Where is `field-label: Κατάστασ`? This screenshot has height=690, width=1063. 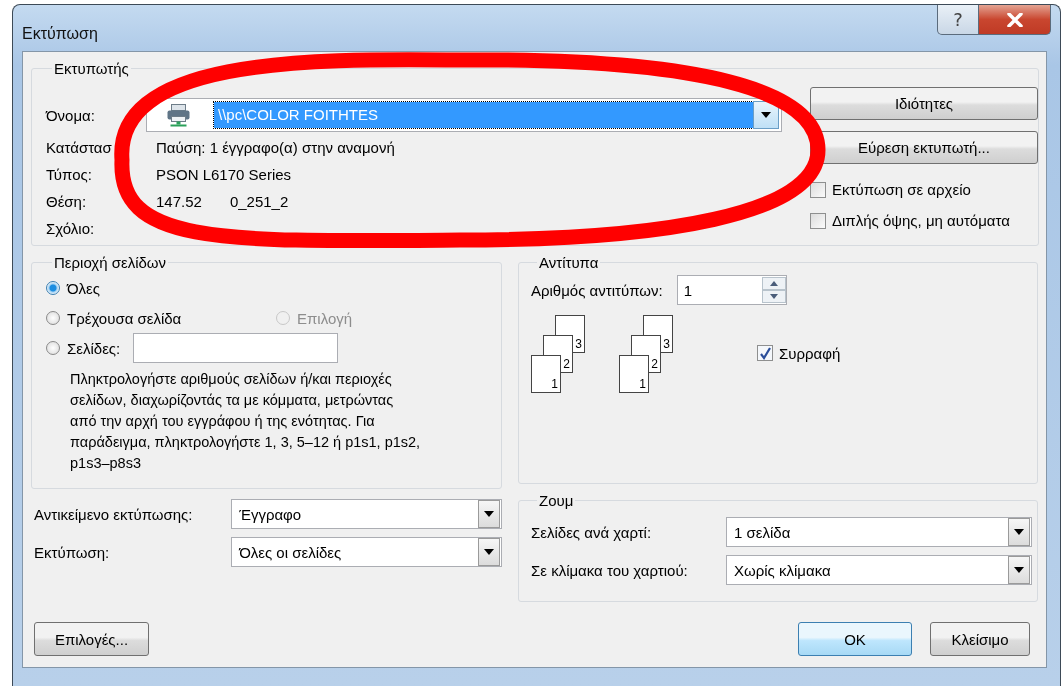
field-label: Κατάστασ is located at coordinates (79, 147).